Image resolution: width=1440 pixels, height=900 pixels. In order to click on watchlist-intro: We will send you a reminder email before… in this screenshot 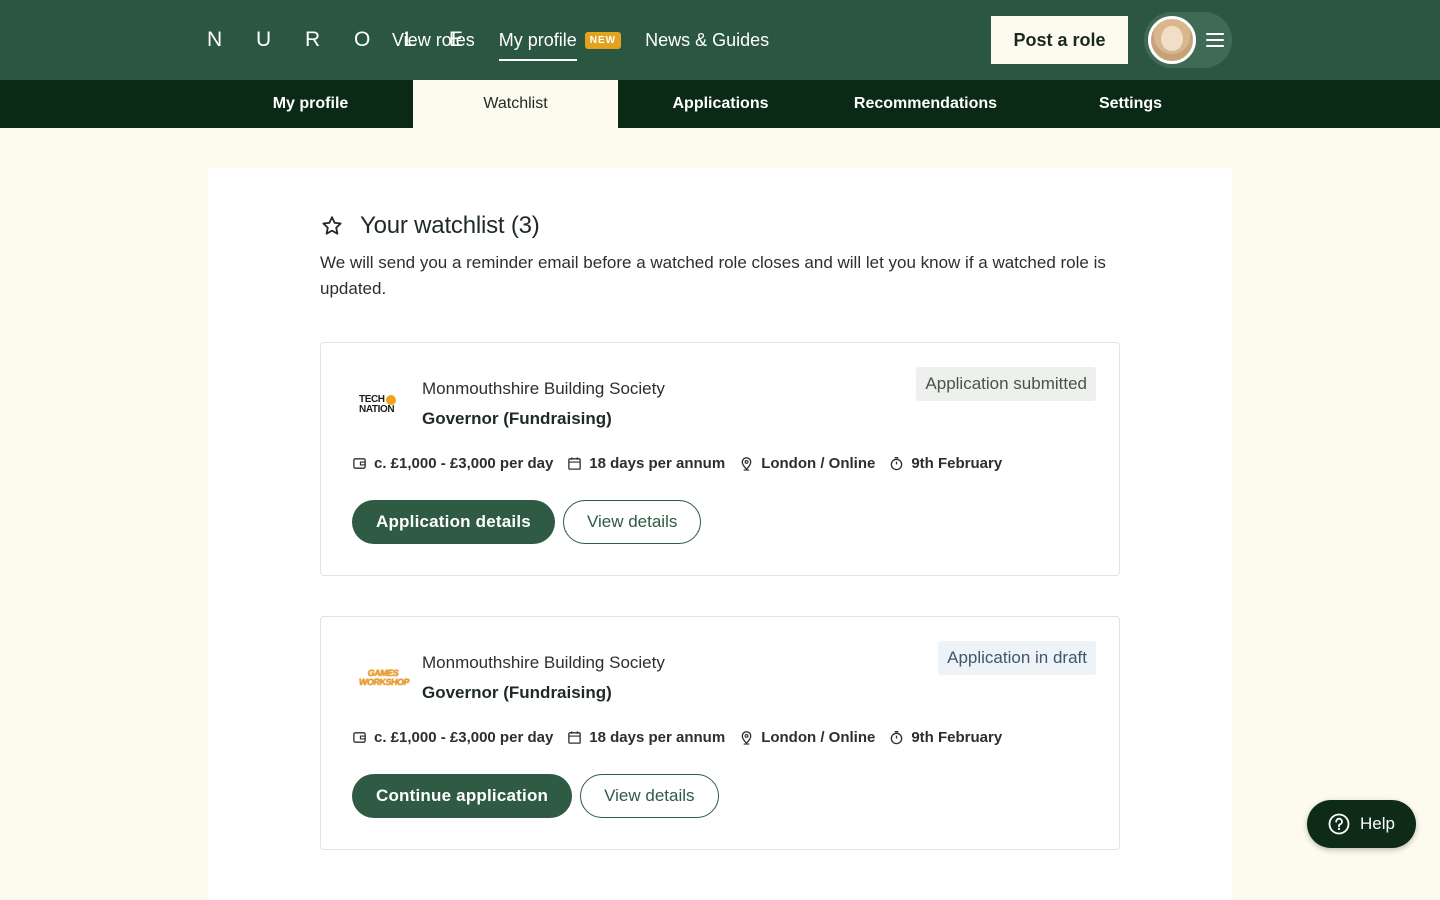, I will do `click(713, 275)`.